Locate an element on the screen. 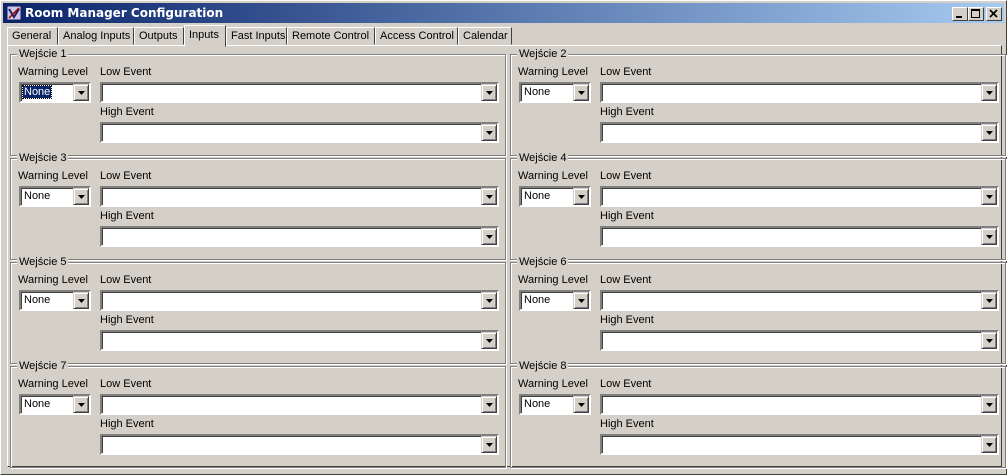 Image resolution: width=1007 pixels, height=475 pixels. tab-remote-control: Remote Control is located at coordinates (331, 36).